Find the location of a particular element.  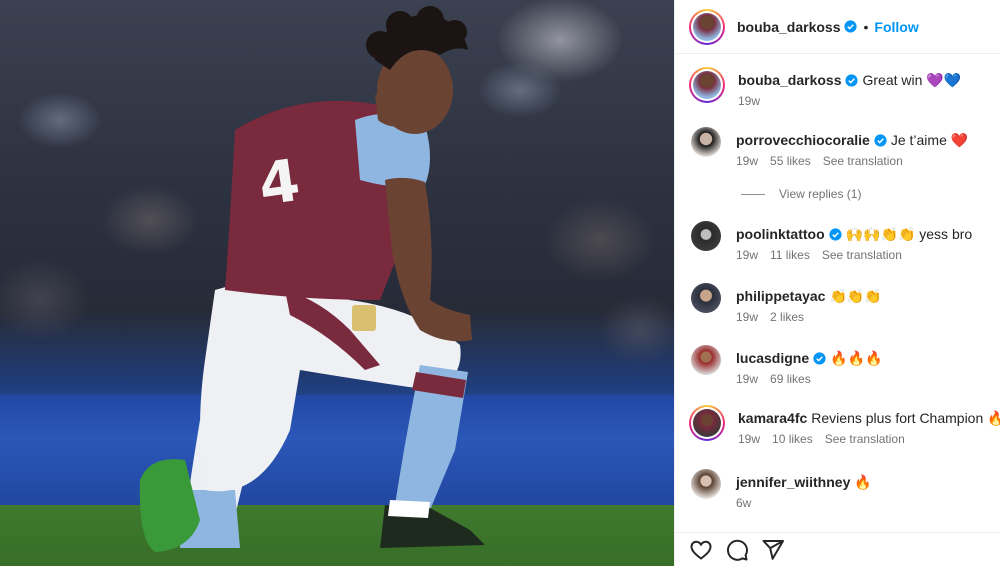

author-avatar is located at coordinates (707, 26).